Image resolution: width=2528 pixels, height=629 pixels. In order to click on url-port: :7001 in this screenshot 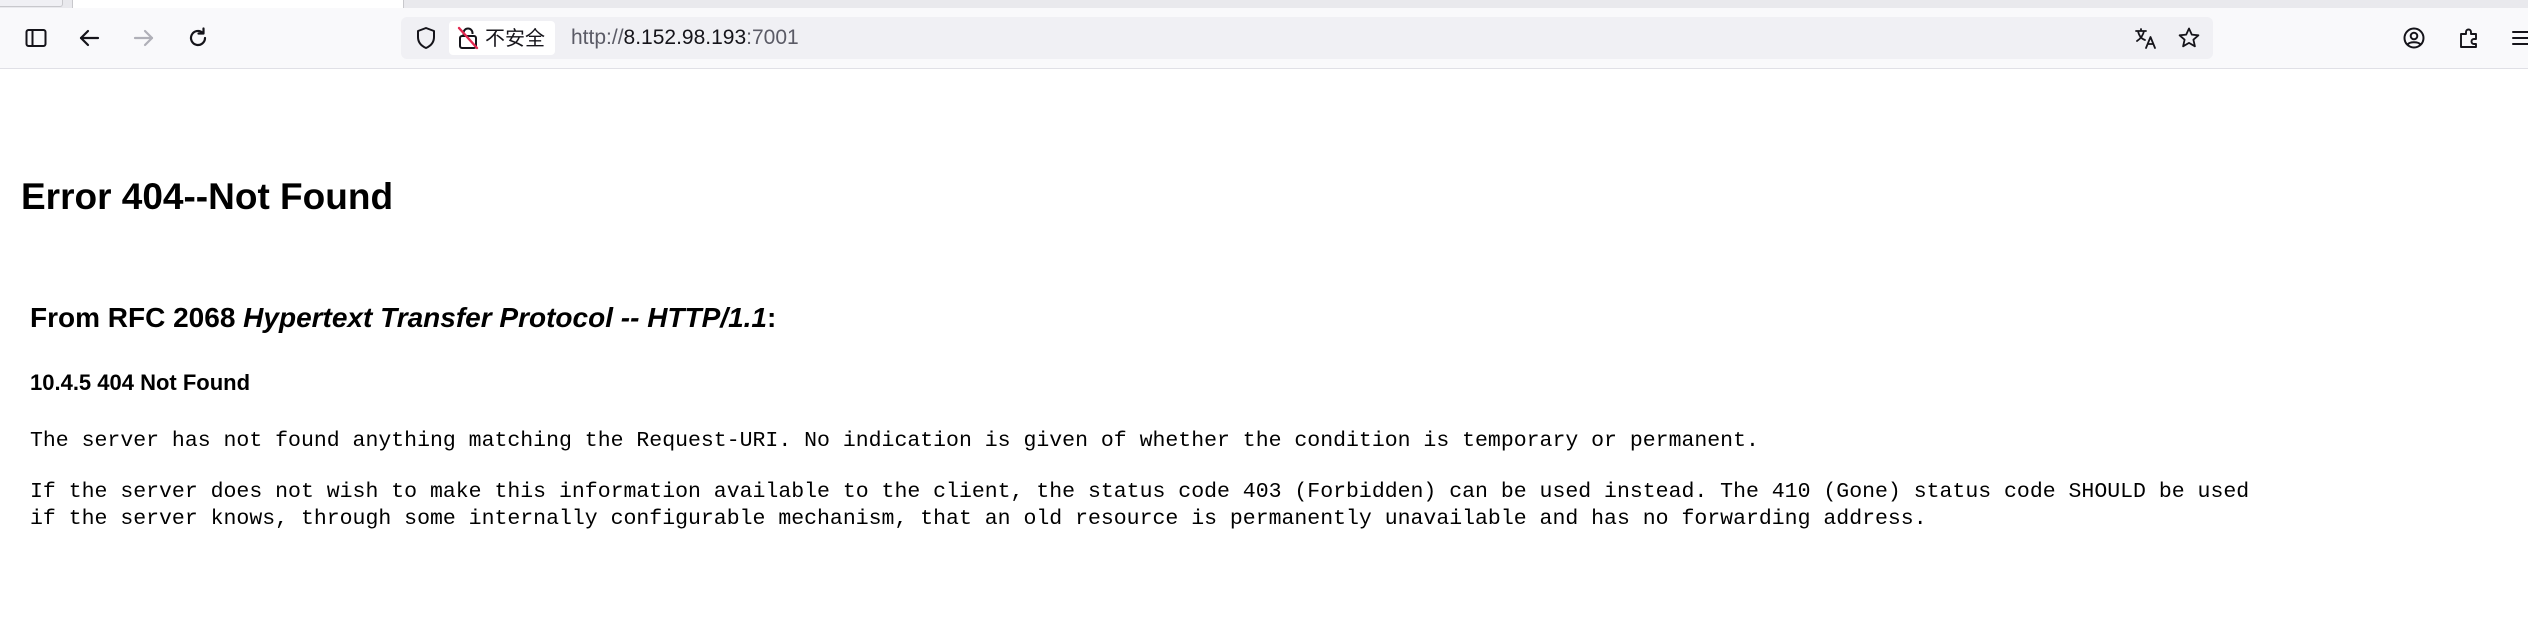, I will do `click(772, 37)`.